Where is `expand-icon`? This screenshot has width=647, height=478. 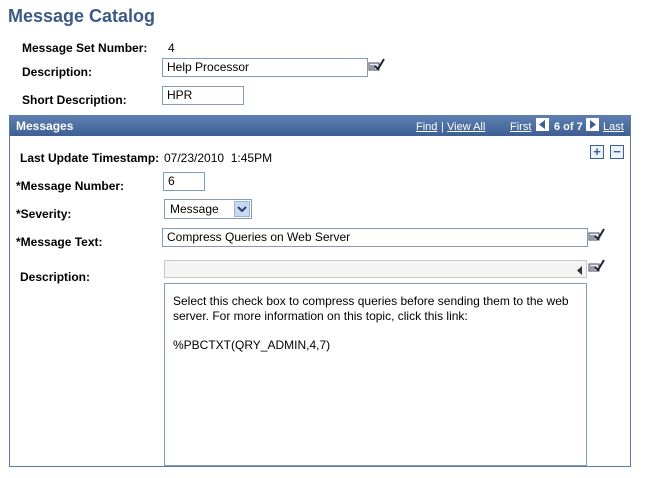 expand-icon is located at coordinates (580, 271).